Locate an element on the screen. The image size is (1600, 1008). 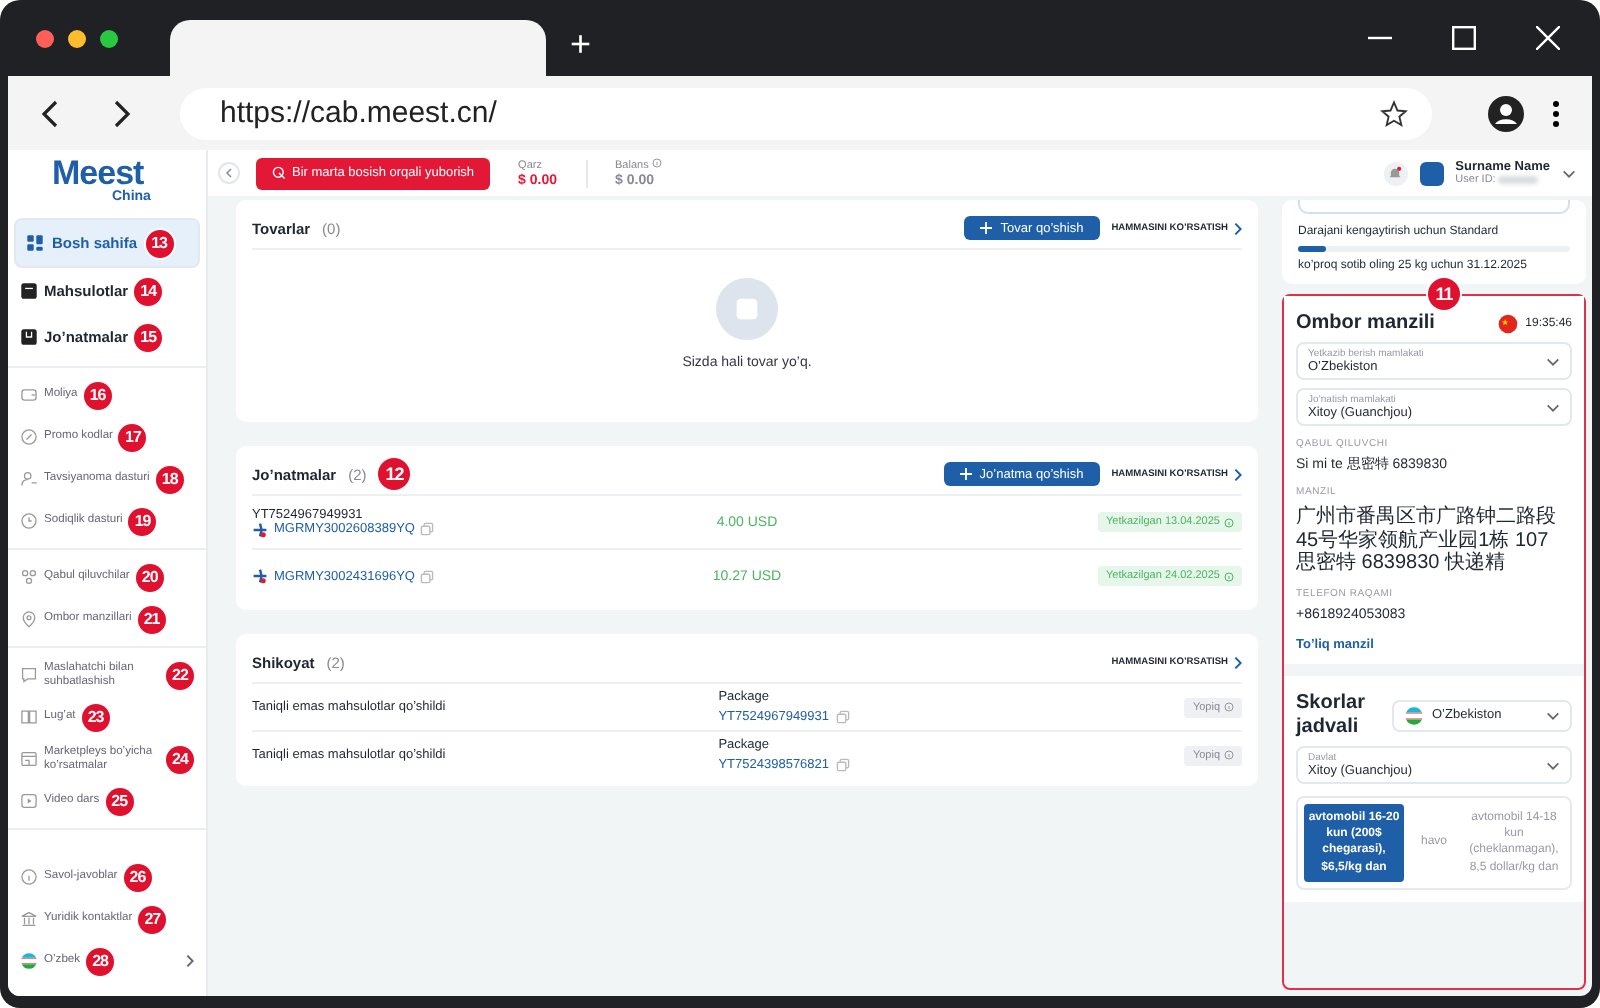
chat-bubble-icon is located at coordinates (29, 675).